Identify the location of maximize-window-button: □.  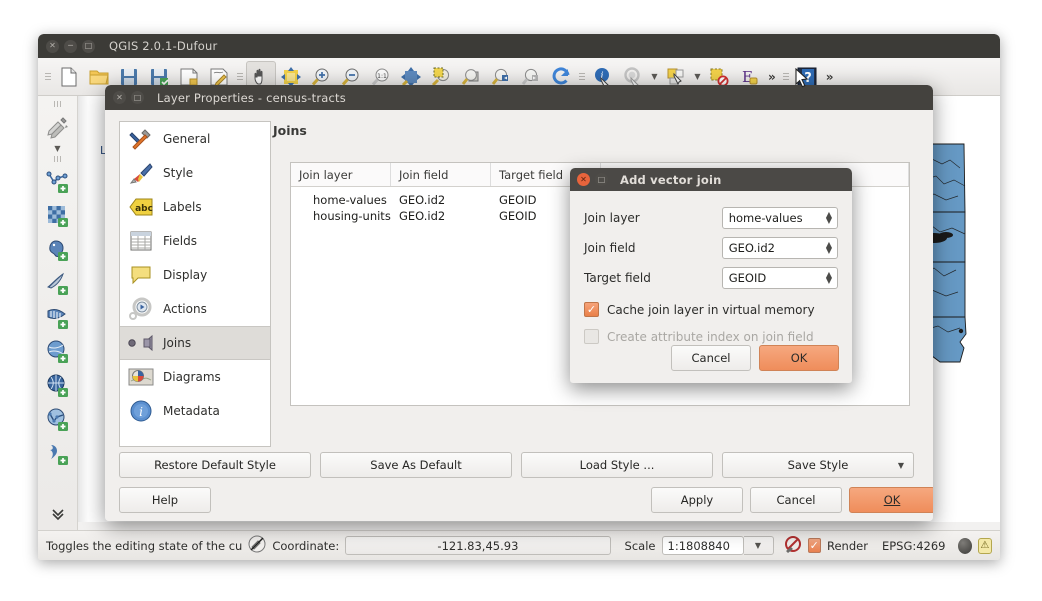
(88, 46).